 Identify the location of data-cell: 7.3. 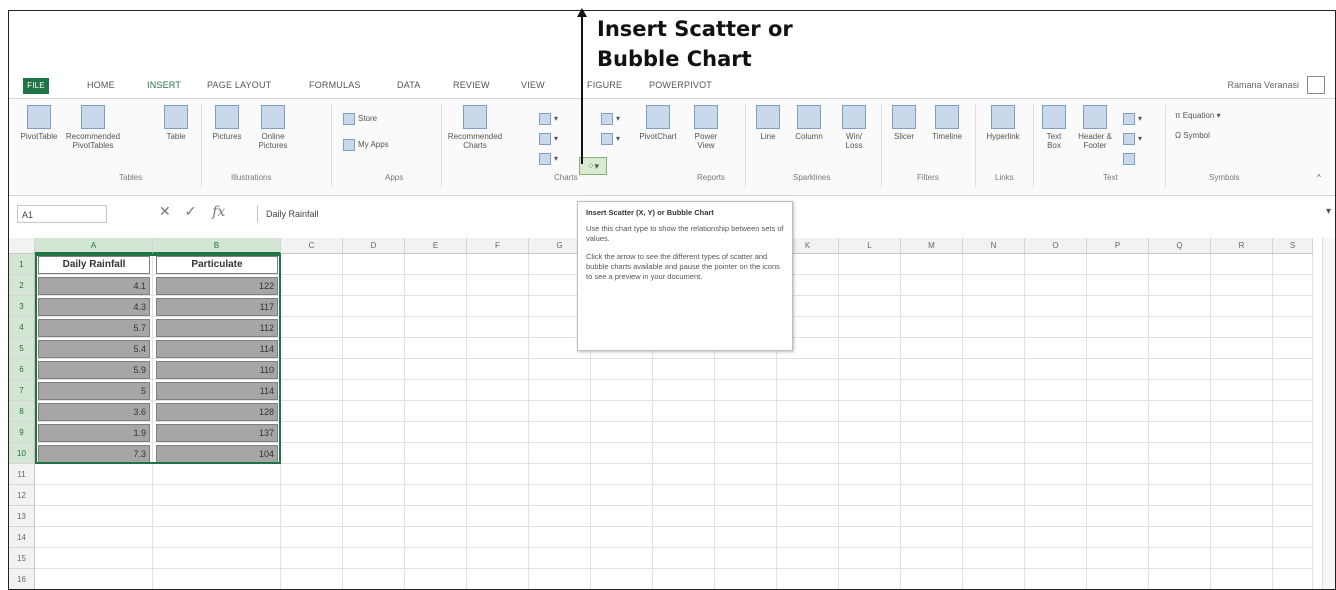
(94, 454).